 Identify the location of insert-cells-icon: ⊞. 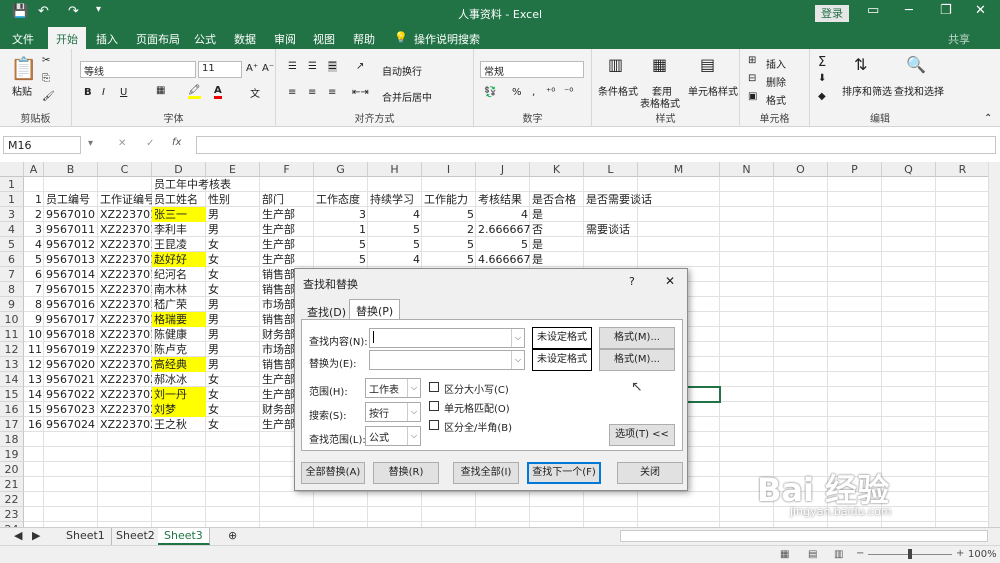
(752, 60).